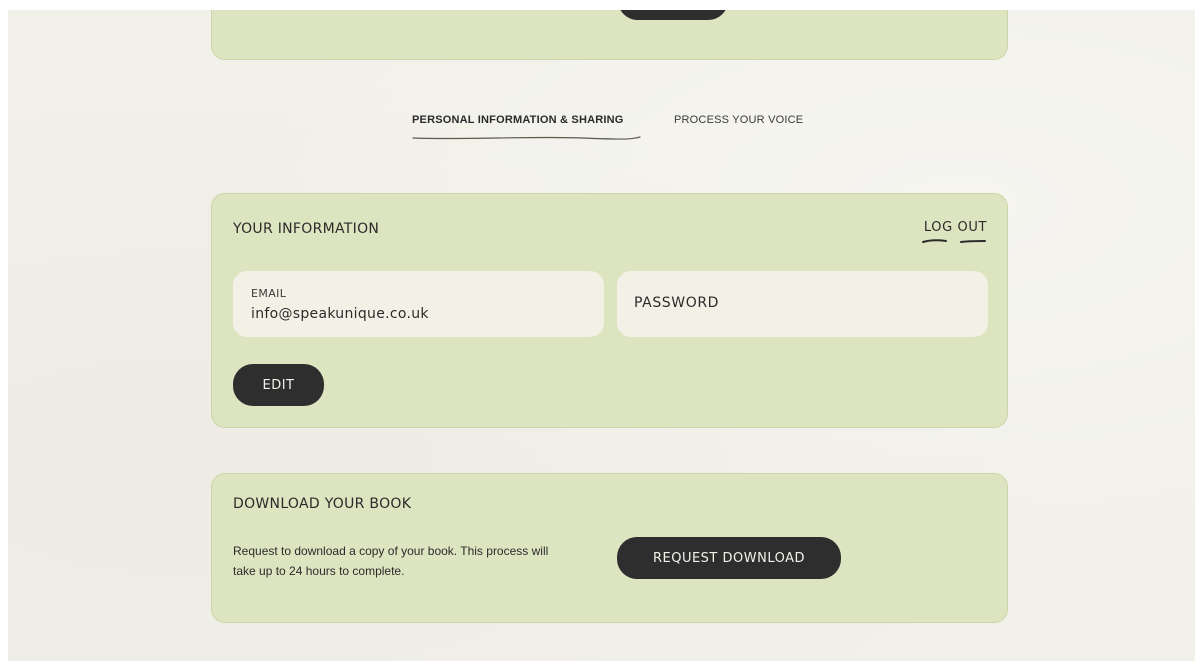 This screenshot has height=661, width=1201. I want to click on email-label: EMAIL, so click(269, 293).